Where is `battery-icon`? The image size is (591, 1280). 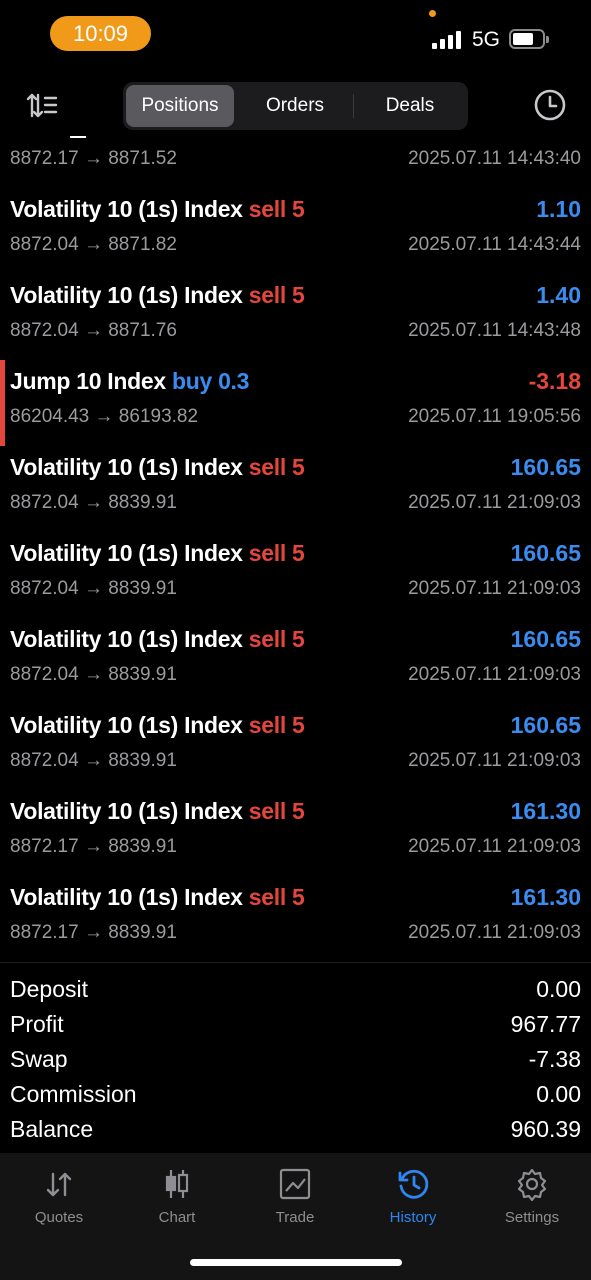 battery-icon is located at coordinates (529, 39).